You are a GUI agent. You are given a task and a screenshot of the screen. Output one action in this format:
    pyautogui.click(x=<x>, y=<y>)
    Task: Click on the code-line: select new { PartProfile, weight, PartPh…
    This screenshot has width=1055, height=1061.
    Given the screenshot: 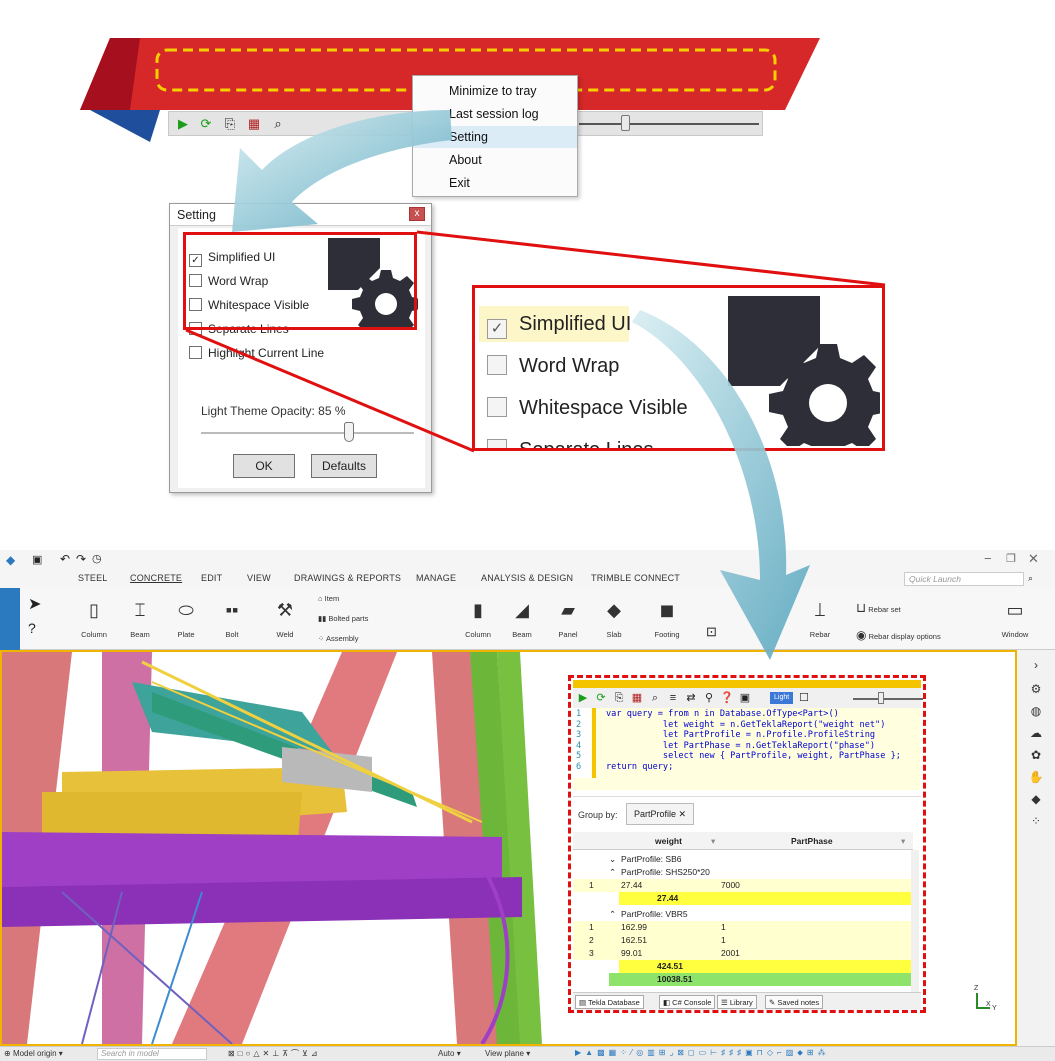 What is the action you would take?
    pyautogui.click(x=753, y=756)
    